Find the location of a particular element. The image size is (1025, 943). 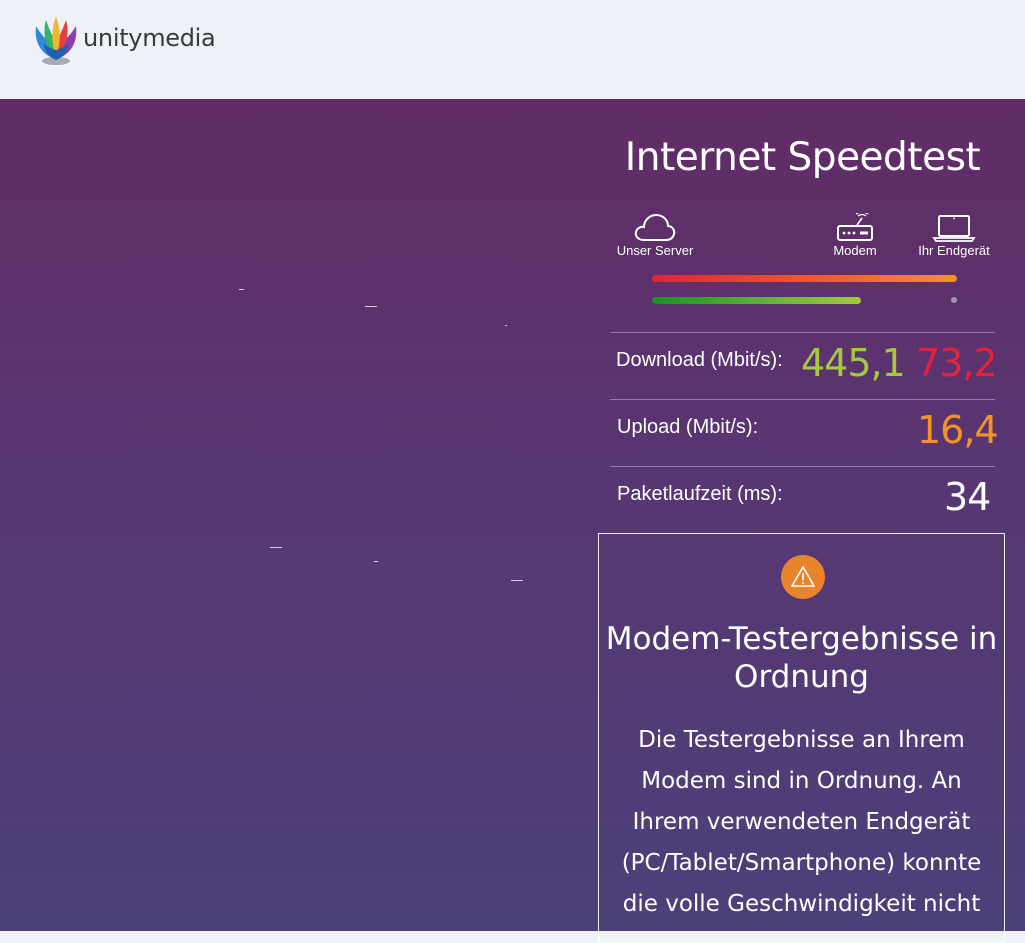

modem-label: Modem is located at coordinates (855, 250).